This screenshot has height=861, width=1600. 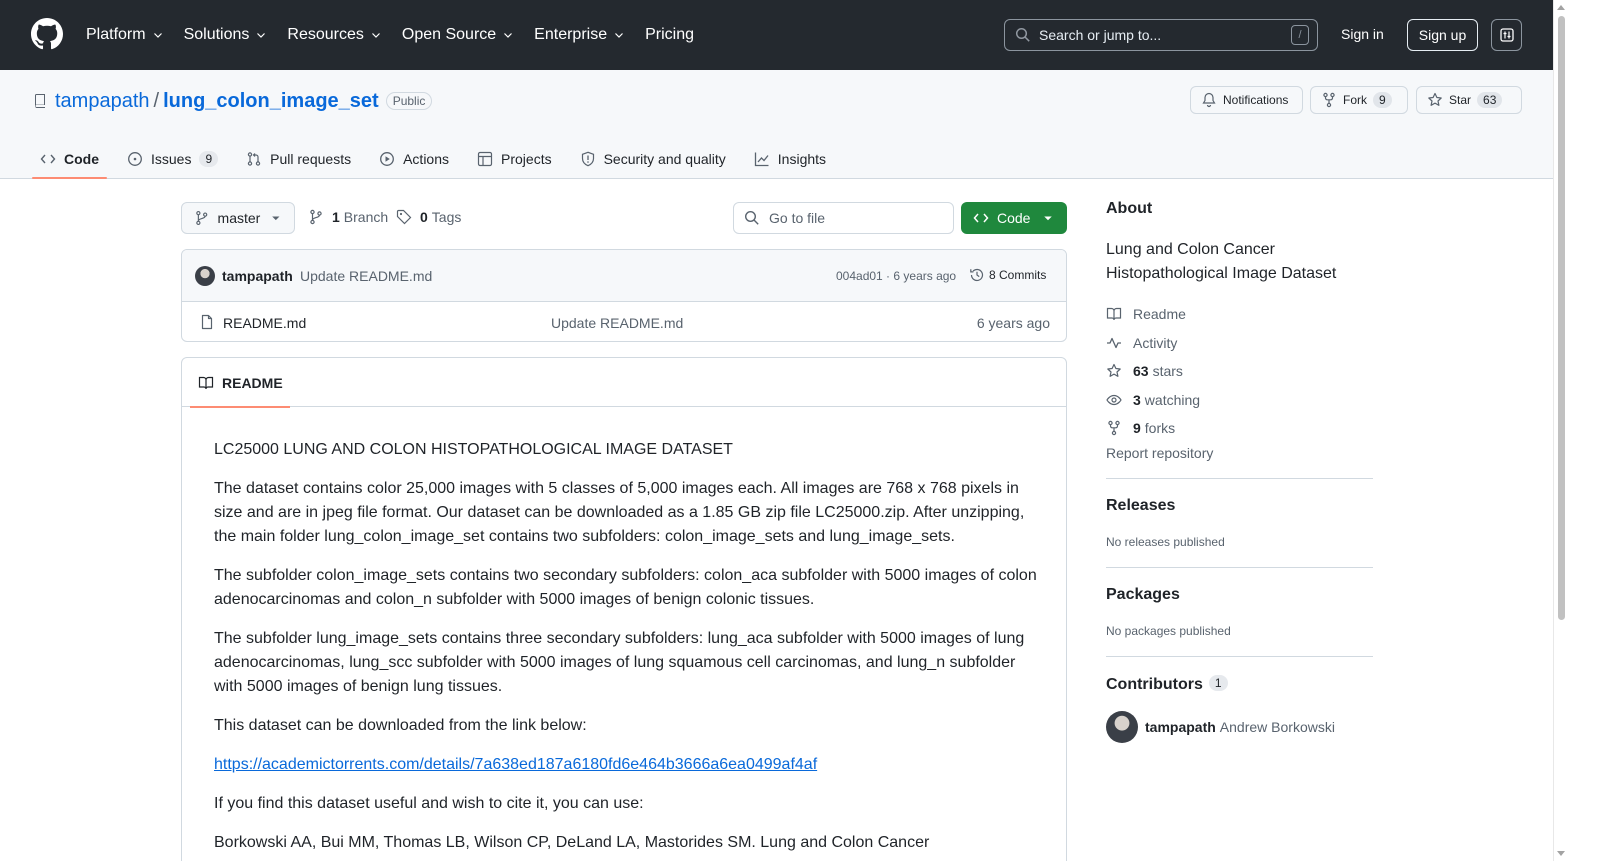 I want to click on report-repository-link: Report repository, so click(x=1239, y=453).